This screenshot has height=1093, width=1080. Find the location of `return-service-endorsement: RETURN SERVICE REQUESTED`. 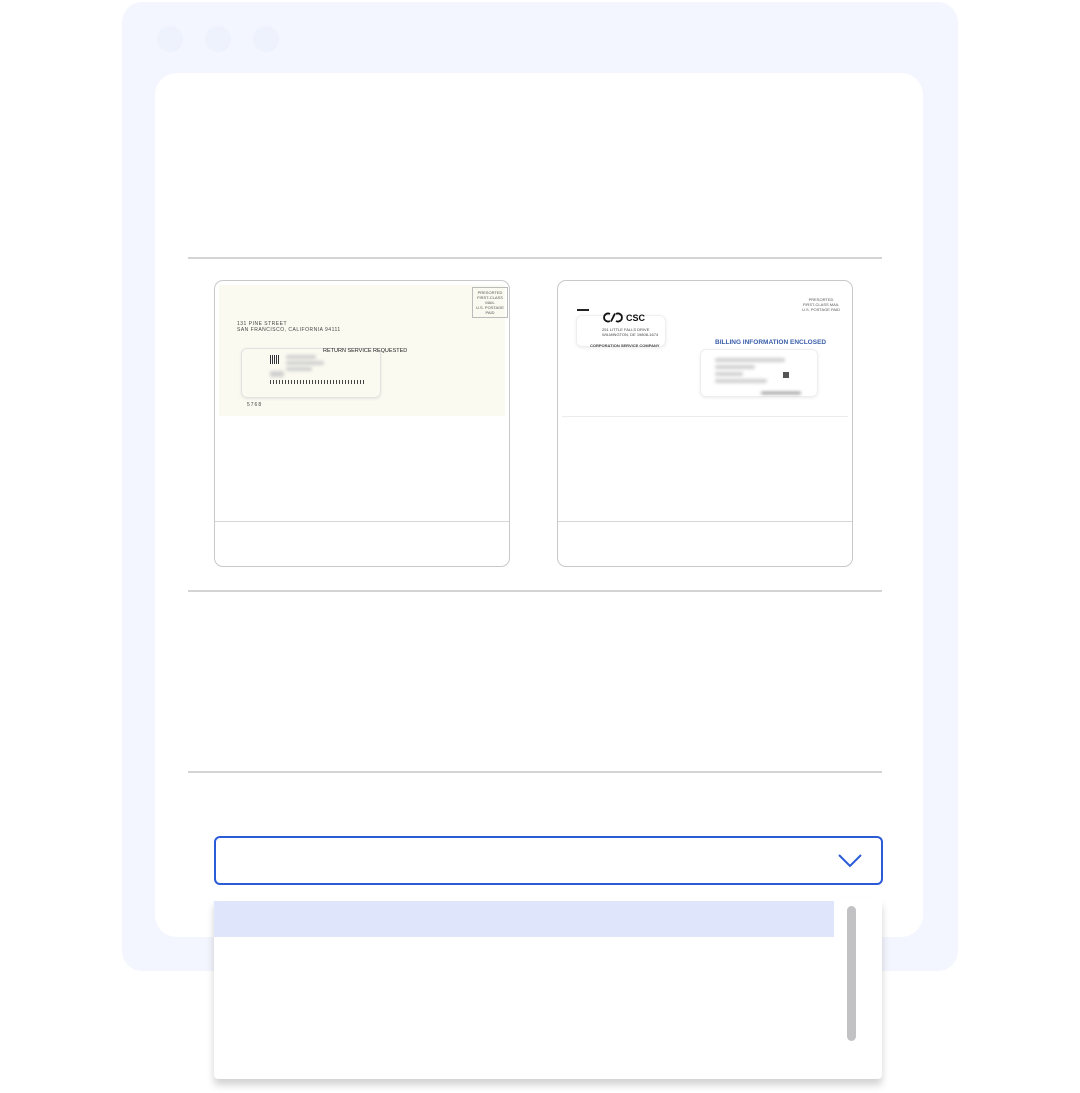

return-service-endorsement: RETURN SERVICE REQUESTED is located at coordinates (365, 351).